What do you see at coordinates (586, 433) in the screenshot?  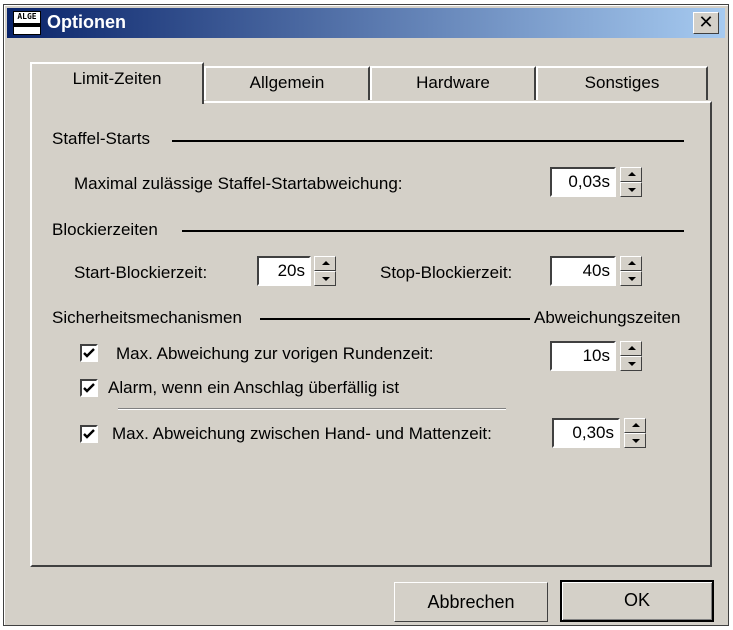 I see `hand-matten-input: 0,30s` at bounding box center [586, 433].